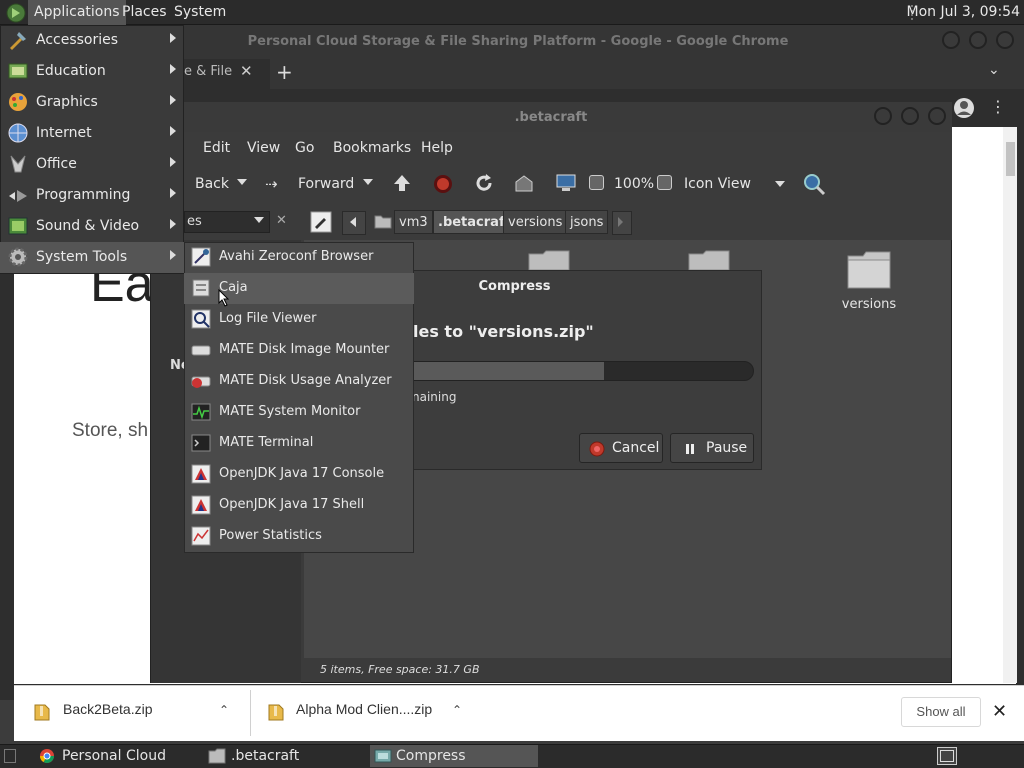 The image size is (1024, 768). I want to click on sys-item-label: MATE System Monitor, so click(290, 411).